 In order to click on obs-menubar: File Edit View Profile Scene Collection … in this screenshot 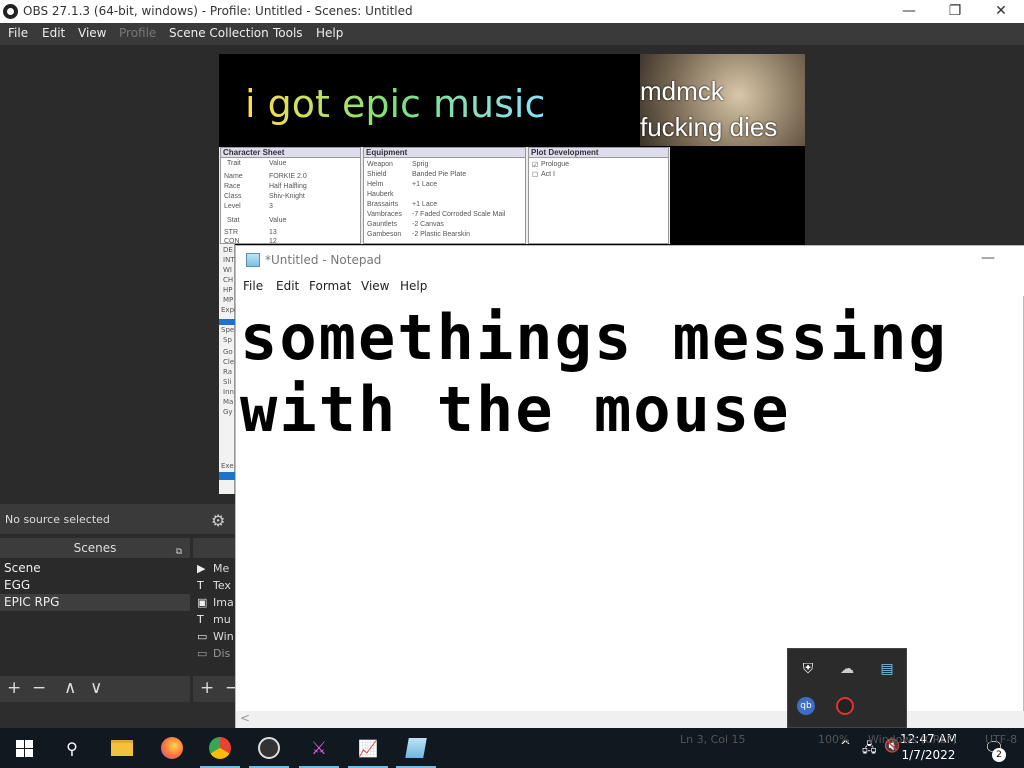, I will do `click(512, 34)`.